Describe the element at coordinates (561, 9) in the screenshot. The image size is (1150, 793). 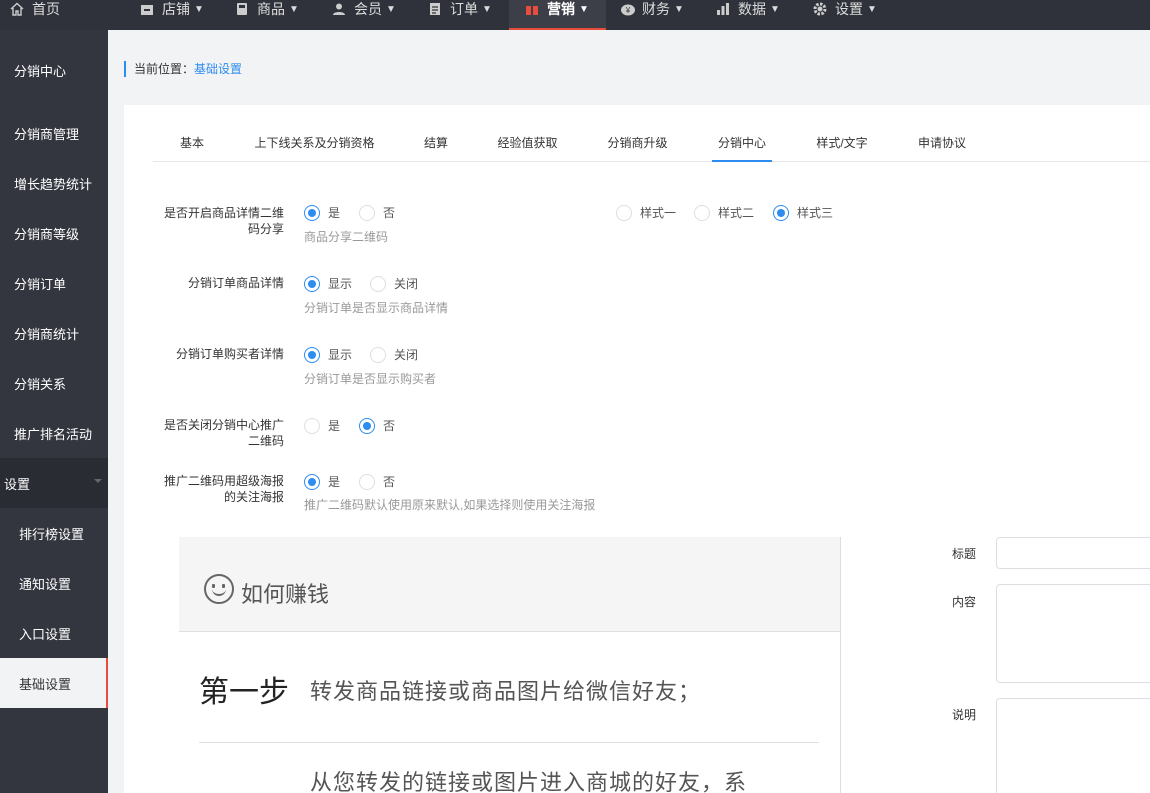
I see `nav-label: 营销` at that location.